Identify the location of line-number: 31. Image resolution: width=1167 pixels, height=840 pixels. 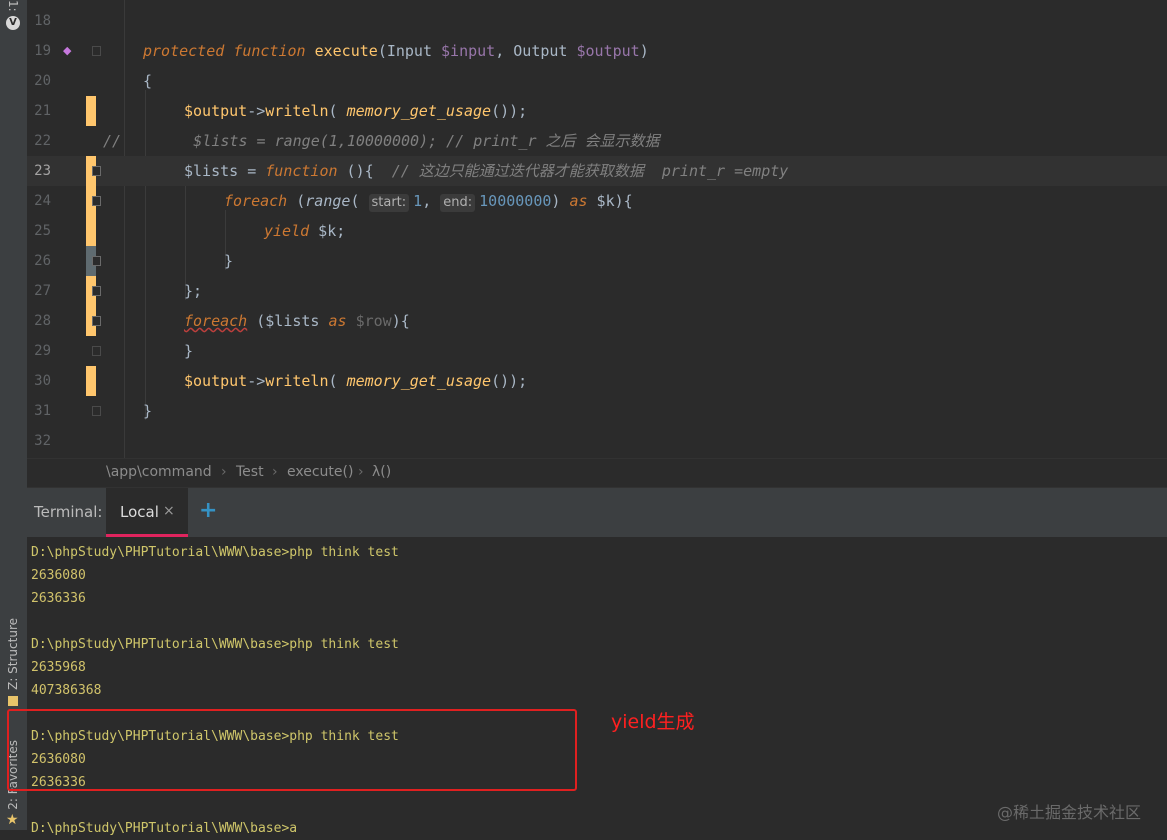
(42, 411).